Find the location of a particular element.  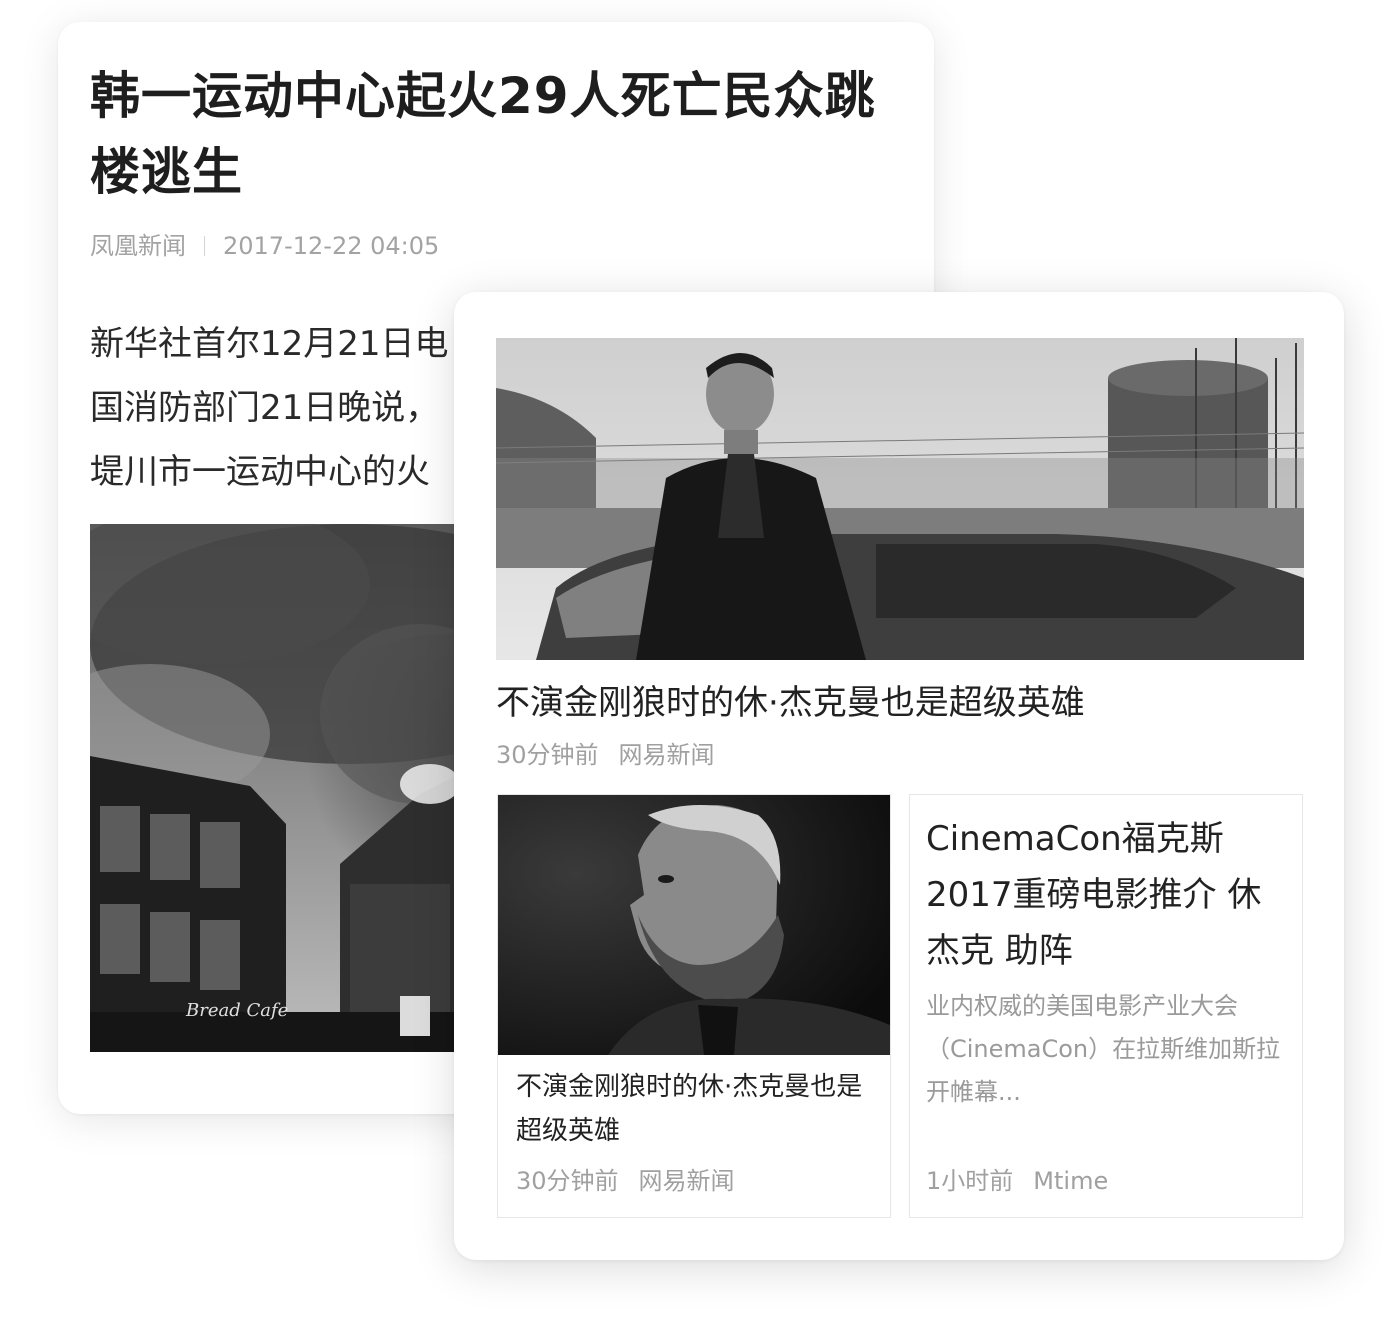

man-with-car-photo is located at coordinates (900, 499).